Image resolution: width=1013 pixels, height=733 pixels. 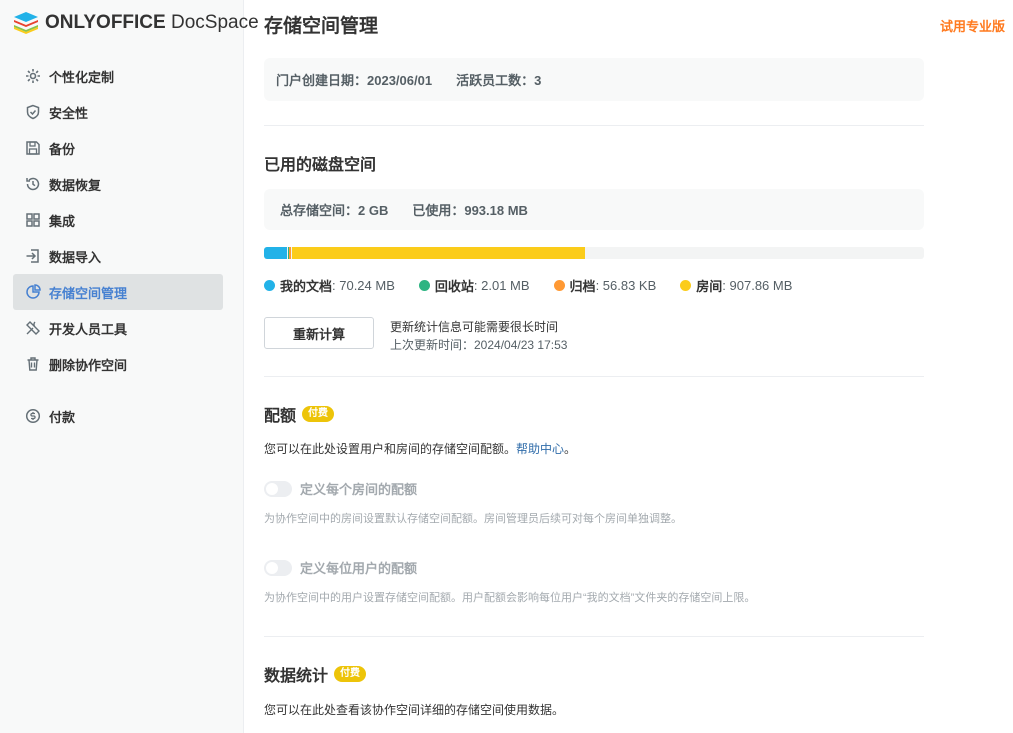 I want to click on sidebar-item-label: 集成, so click(x=62, y=221).